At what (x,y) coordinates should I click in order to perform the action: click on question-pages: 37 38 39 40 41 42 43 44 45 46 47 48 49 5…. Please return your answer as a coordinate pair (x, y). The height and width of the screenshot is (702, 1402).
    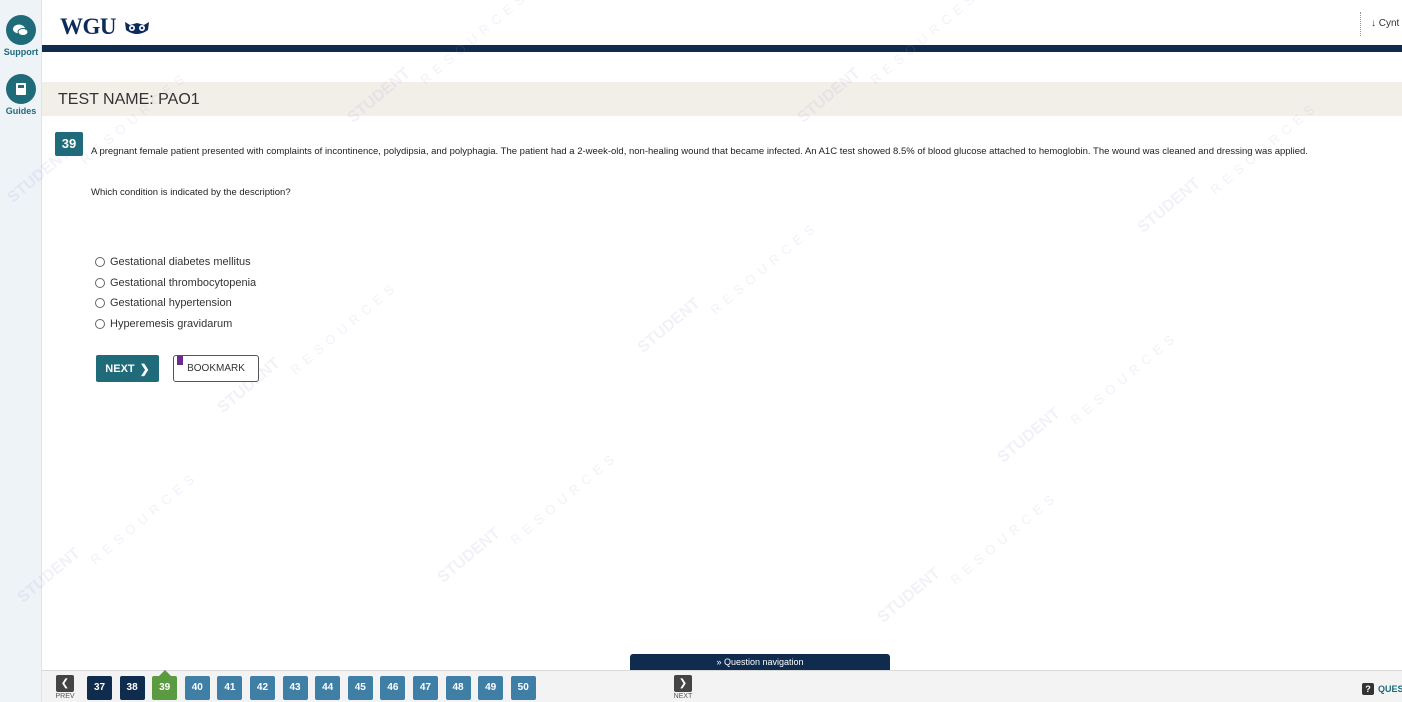
    Looking at the image, I should click on (315, 685).